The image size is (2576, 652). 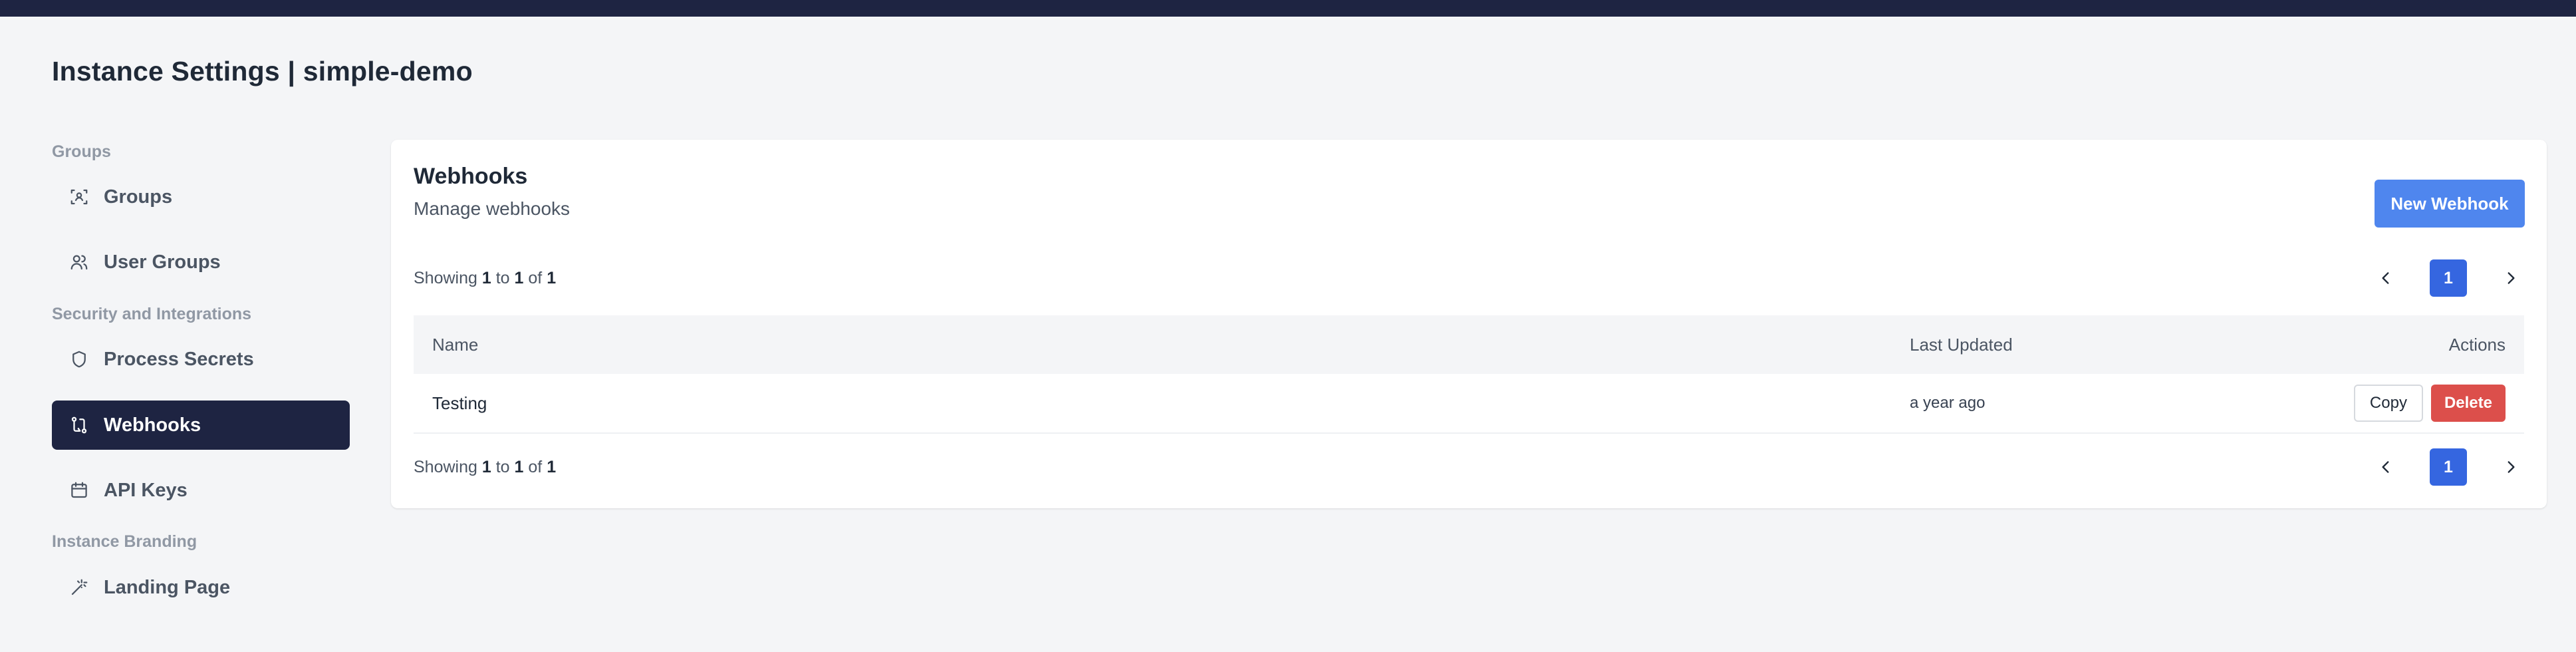 I want to click on column-header-last-updated: Last Updated, so click(x=1961, y=344).